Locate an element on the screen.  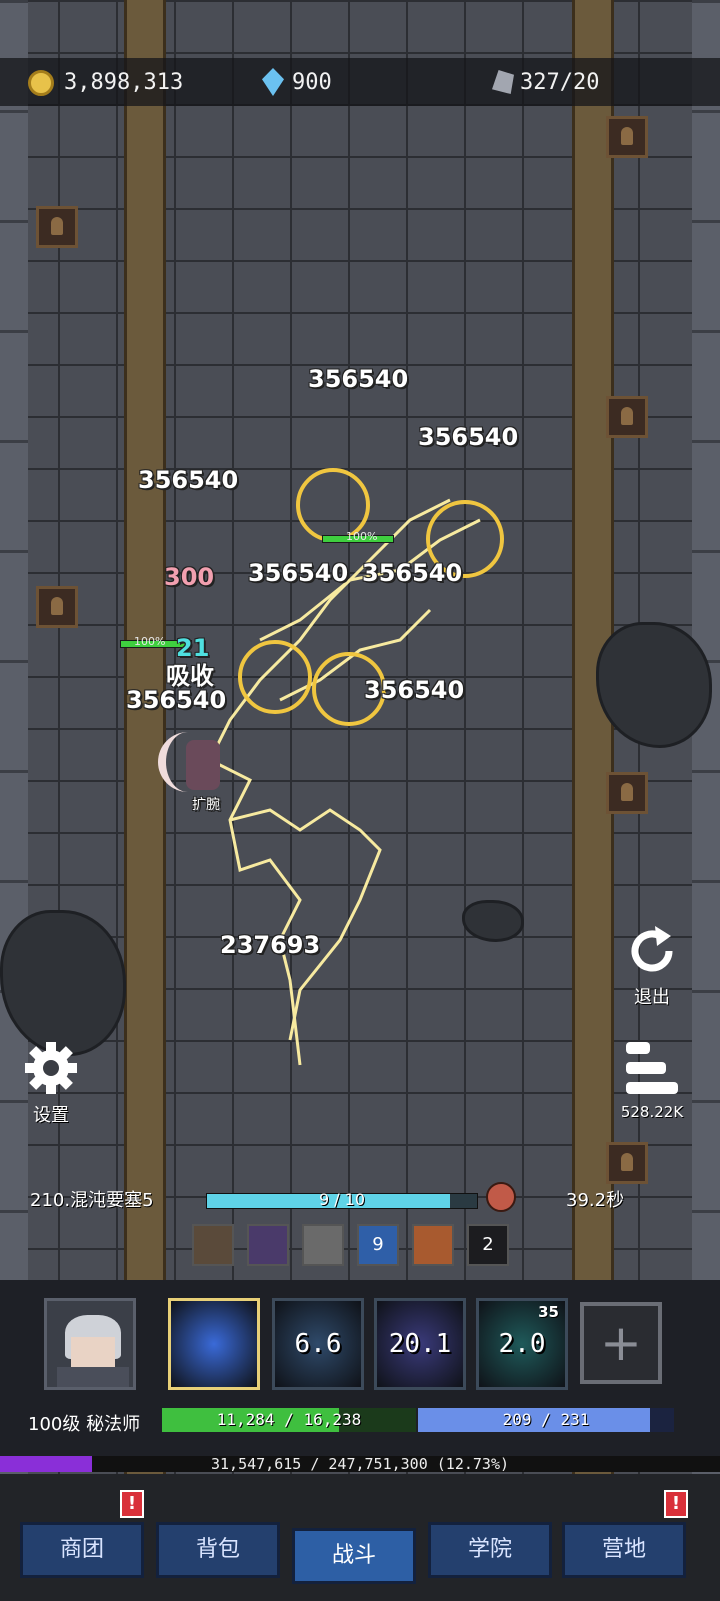
exit-label: 退出 is located at coordinates (652, 997).